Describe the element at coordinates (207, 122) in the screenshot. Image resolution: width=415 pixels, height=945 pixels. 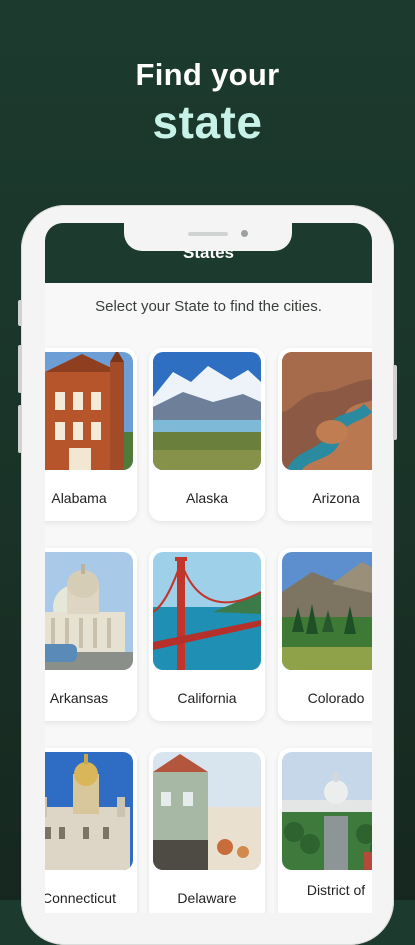
I see `promo-line-2: state` at that location.